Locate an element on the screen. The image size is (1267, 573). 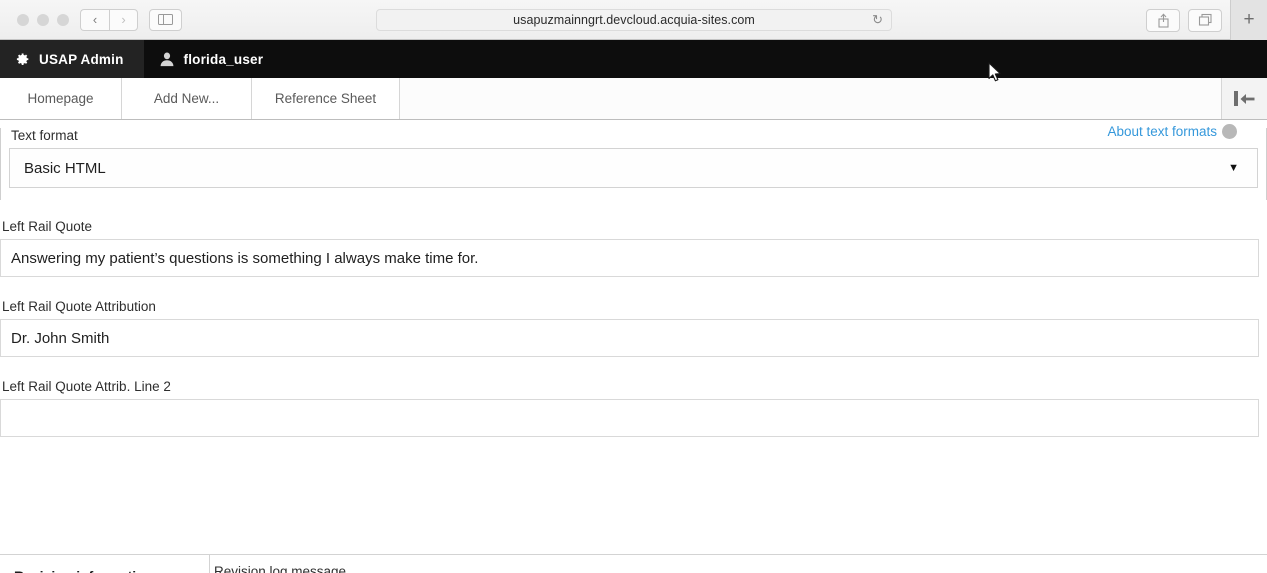
admin-site-link: USAP Admin is located at coordinates (72, 59).